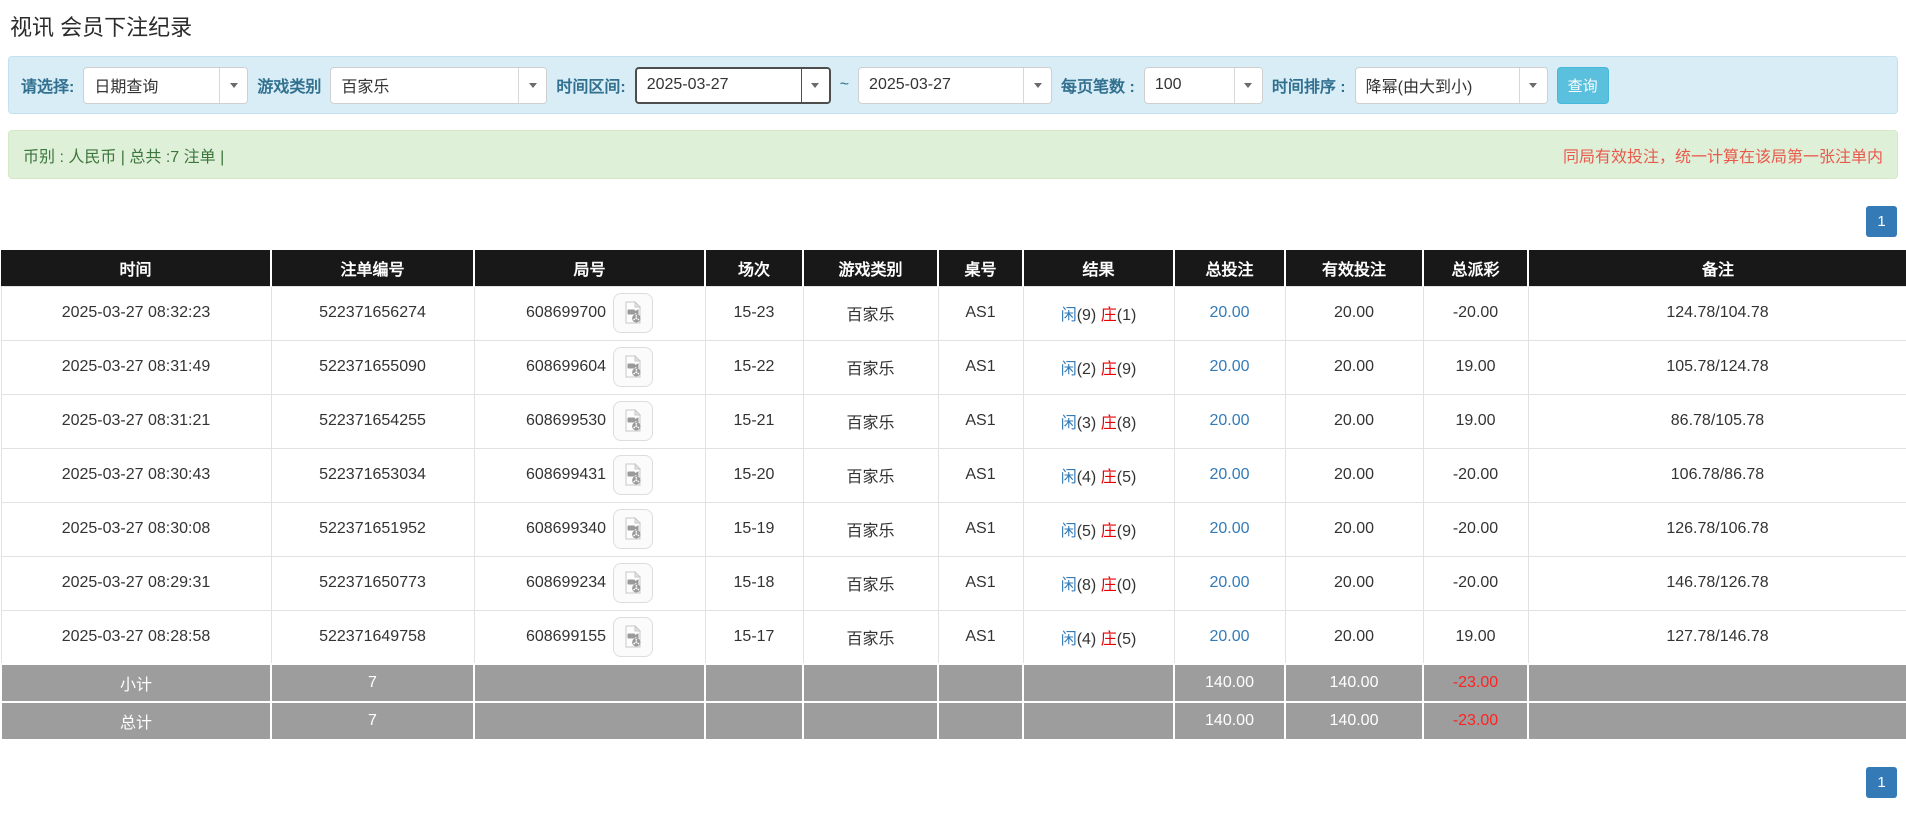  I want to click on cell-payout: 19.00, so click(1475, 637).